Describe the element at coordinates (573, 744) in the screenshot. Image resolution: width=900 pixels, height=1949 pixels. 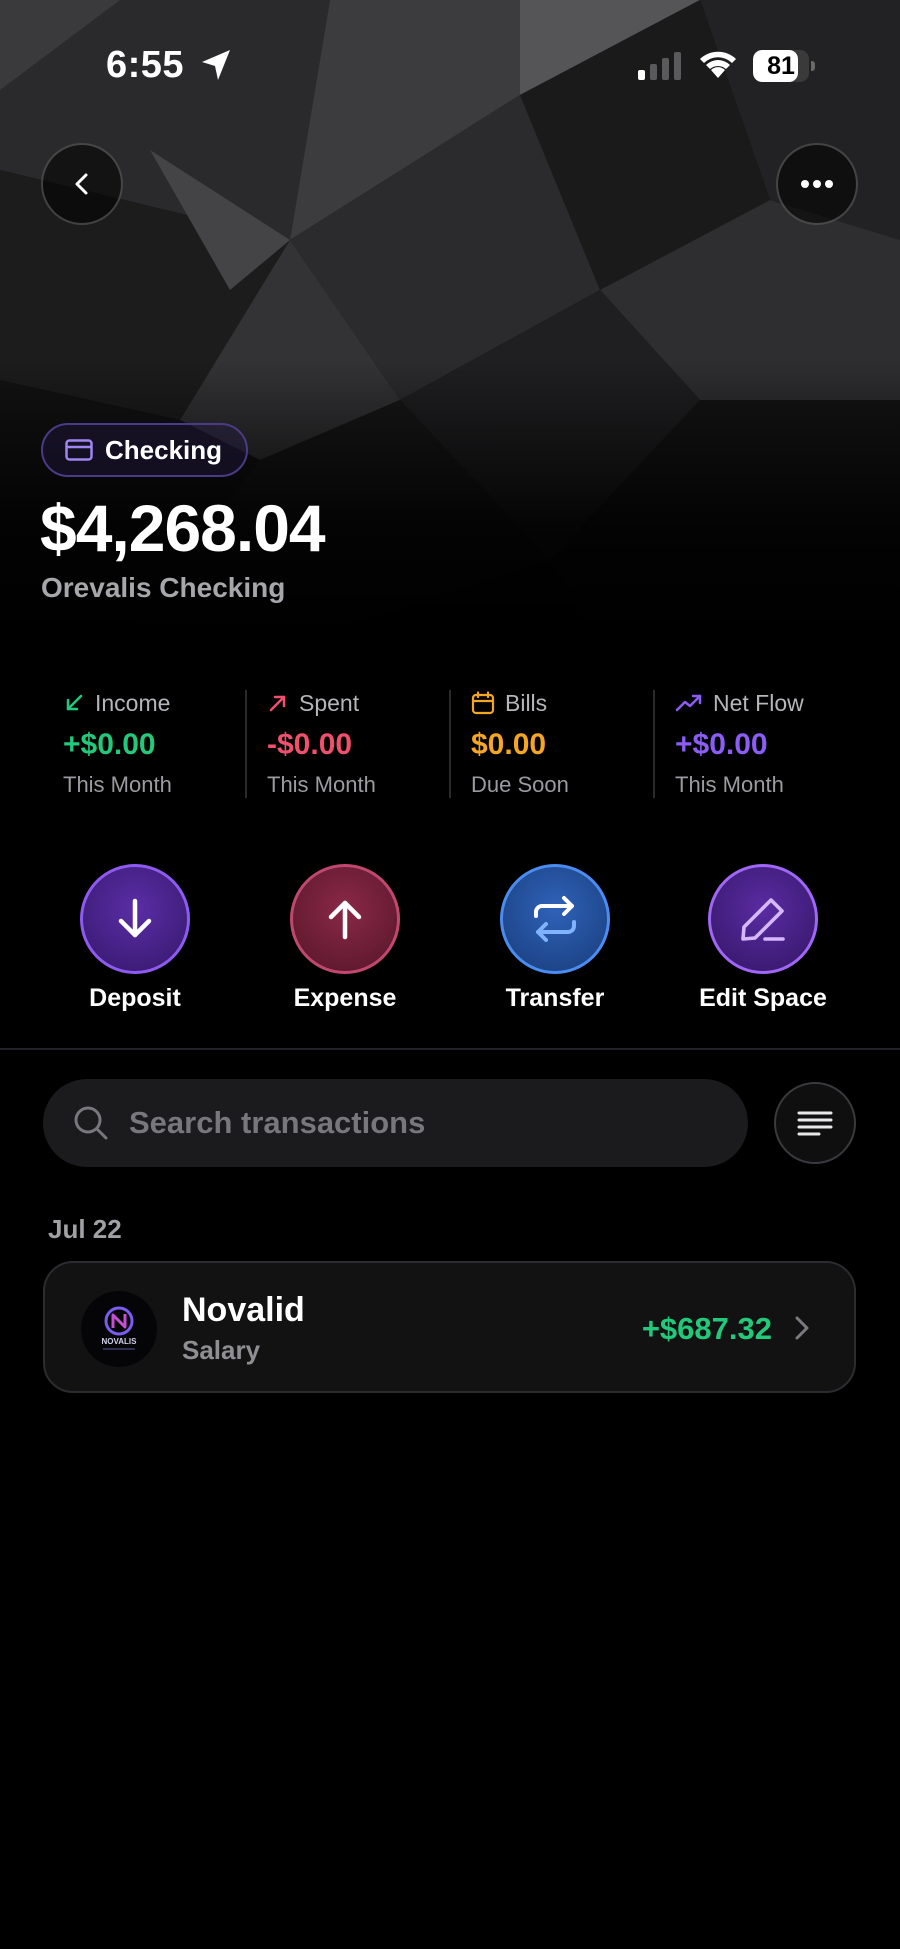
I see `stat-bills: Bills $0.00 Due Soon` at that location.